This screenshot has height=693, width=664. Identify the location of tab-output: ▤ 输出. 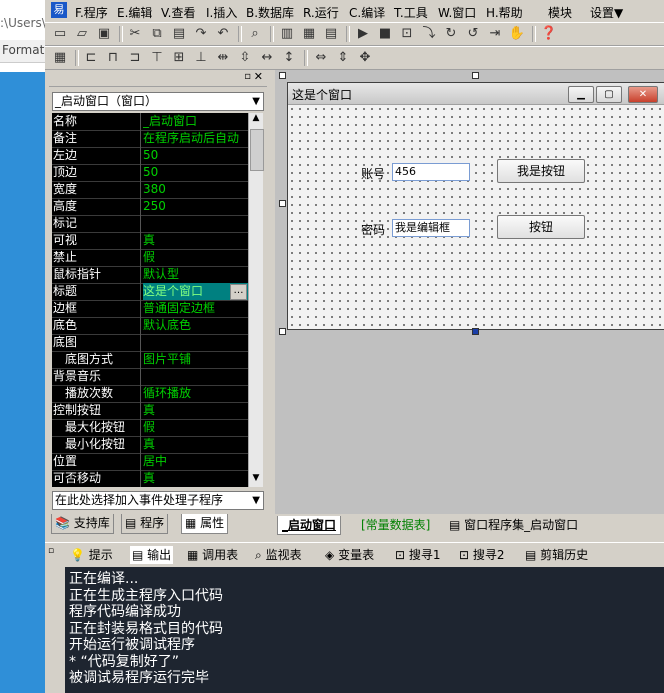
(152, 555).